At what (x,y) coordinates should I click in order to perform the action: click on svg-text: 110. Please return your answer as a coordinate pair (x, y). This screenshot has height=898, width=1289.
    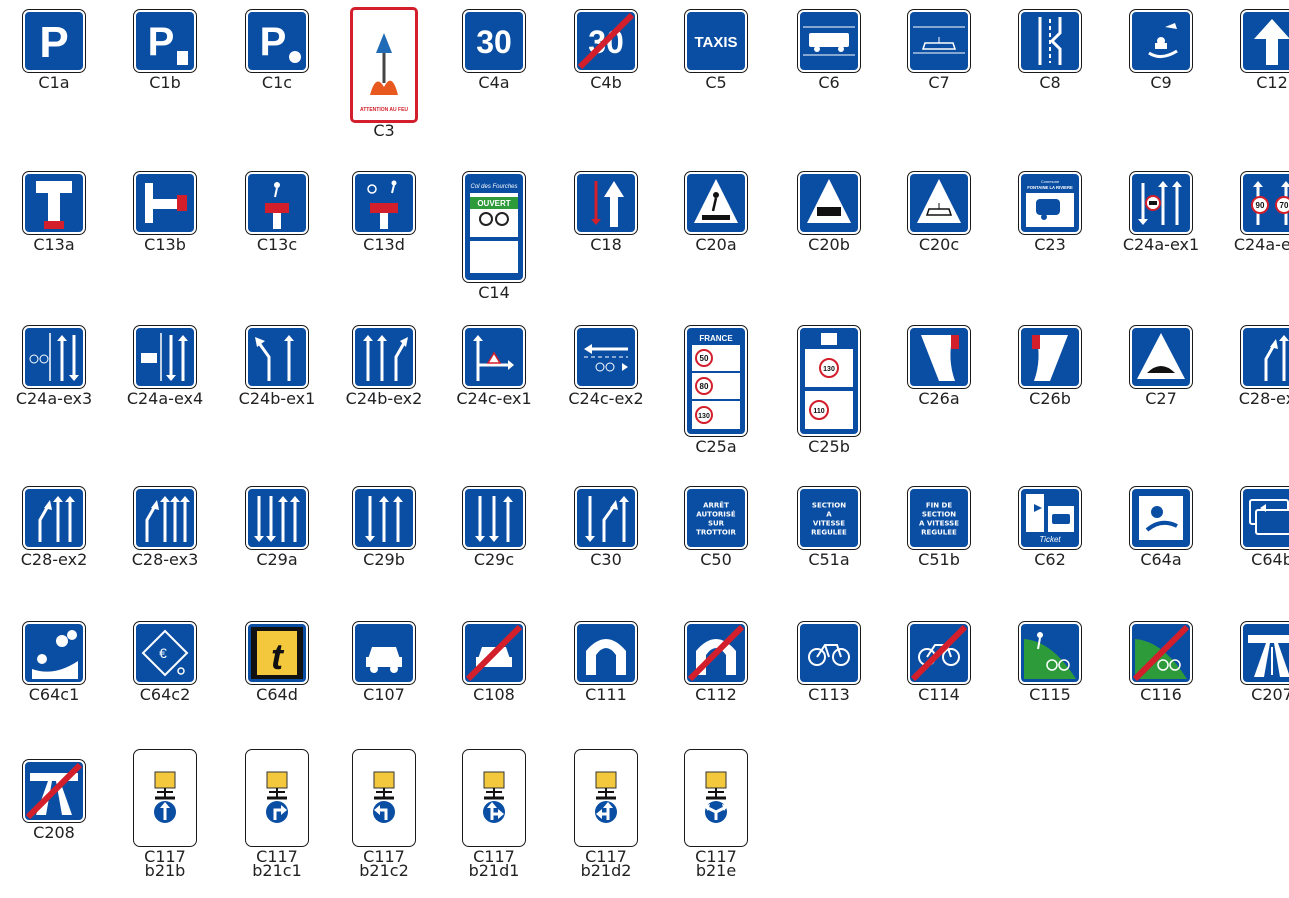
    Looking at the image, I should click on (818, 411).